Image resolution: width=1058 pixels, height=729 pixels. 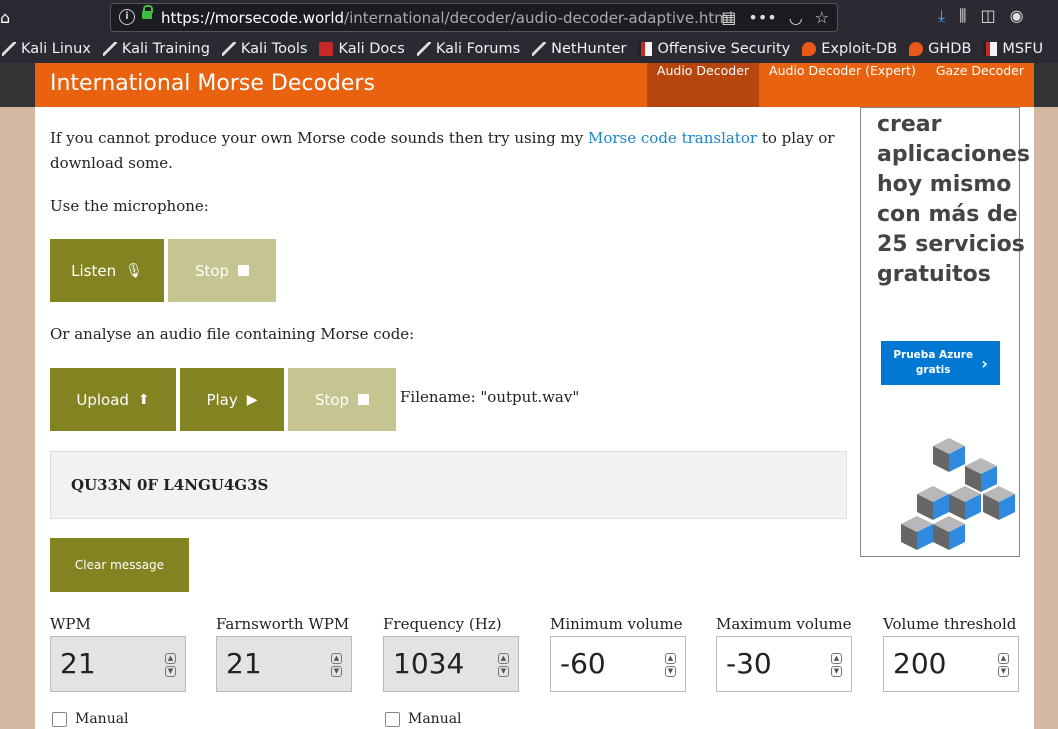 I want to click on sidebar-icon: ◫, so click(x=987, y=16).